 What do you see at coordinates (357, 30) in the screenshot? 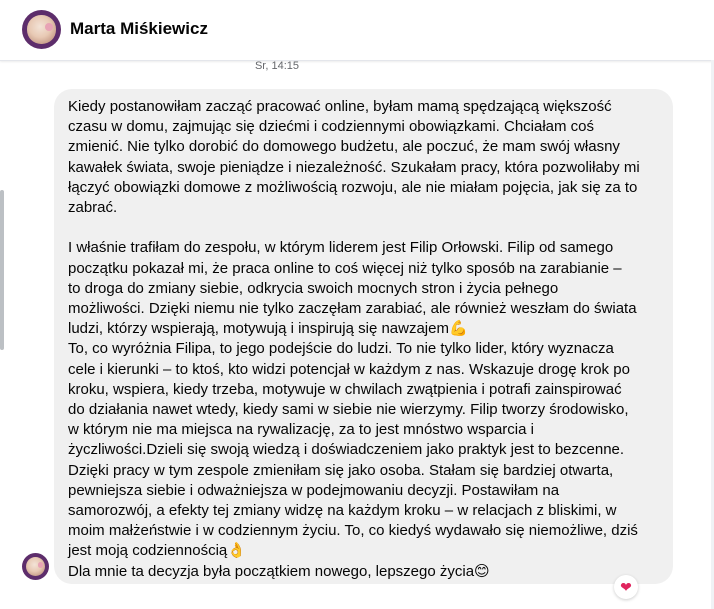
I see `chat-header: Marta Miśkiewicz` at bounding box center [357, 30].